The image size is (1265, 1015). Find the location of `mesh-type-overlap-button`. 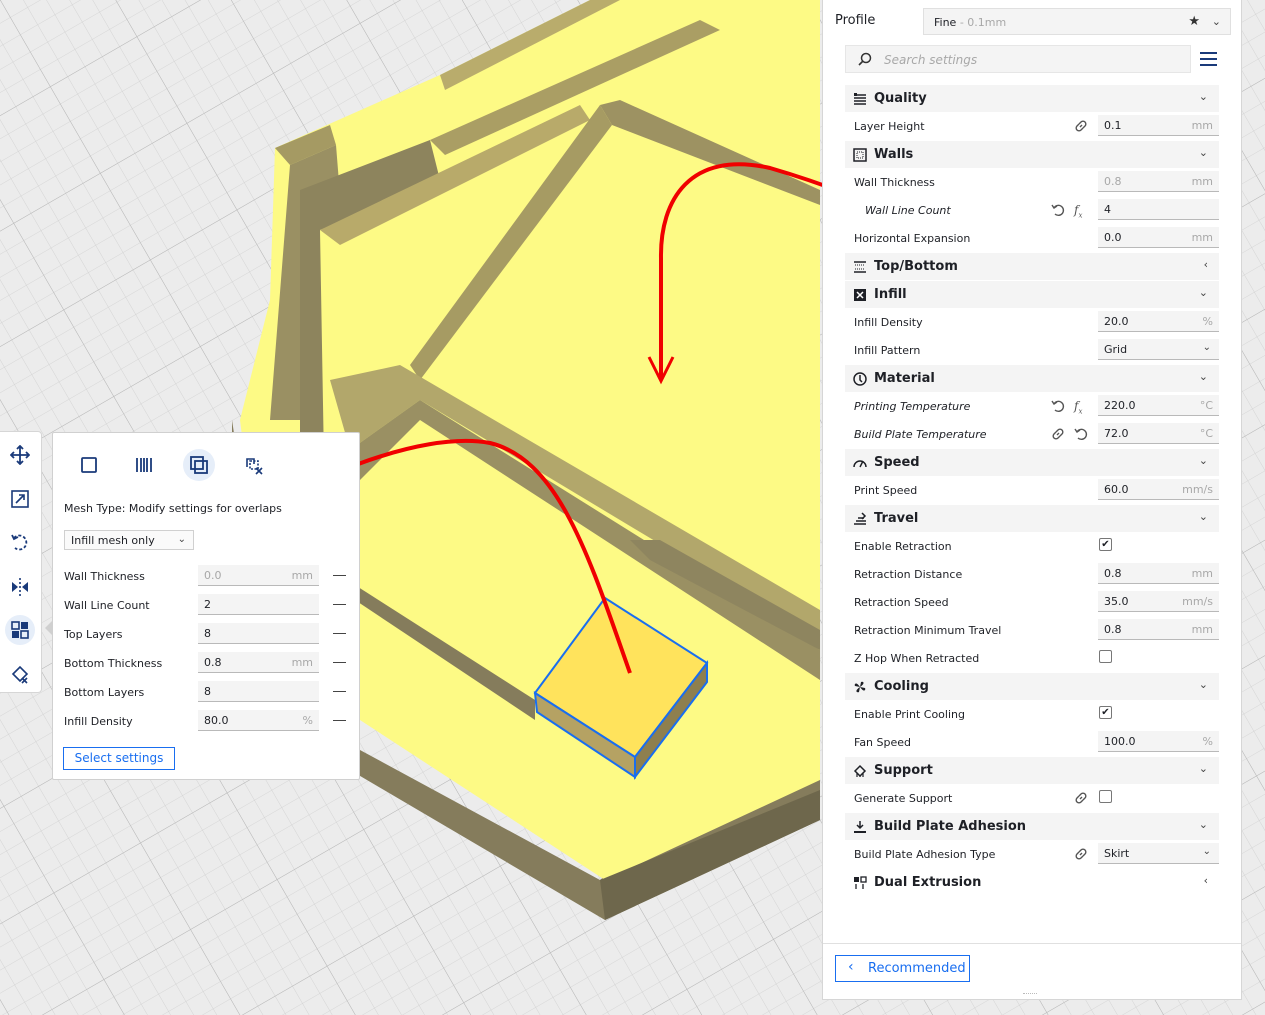

mesh-type-overlap-button is located at coordinates (199, 465).